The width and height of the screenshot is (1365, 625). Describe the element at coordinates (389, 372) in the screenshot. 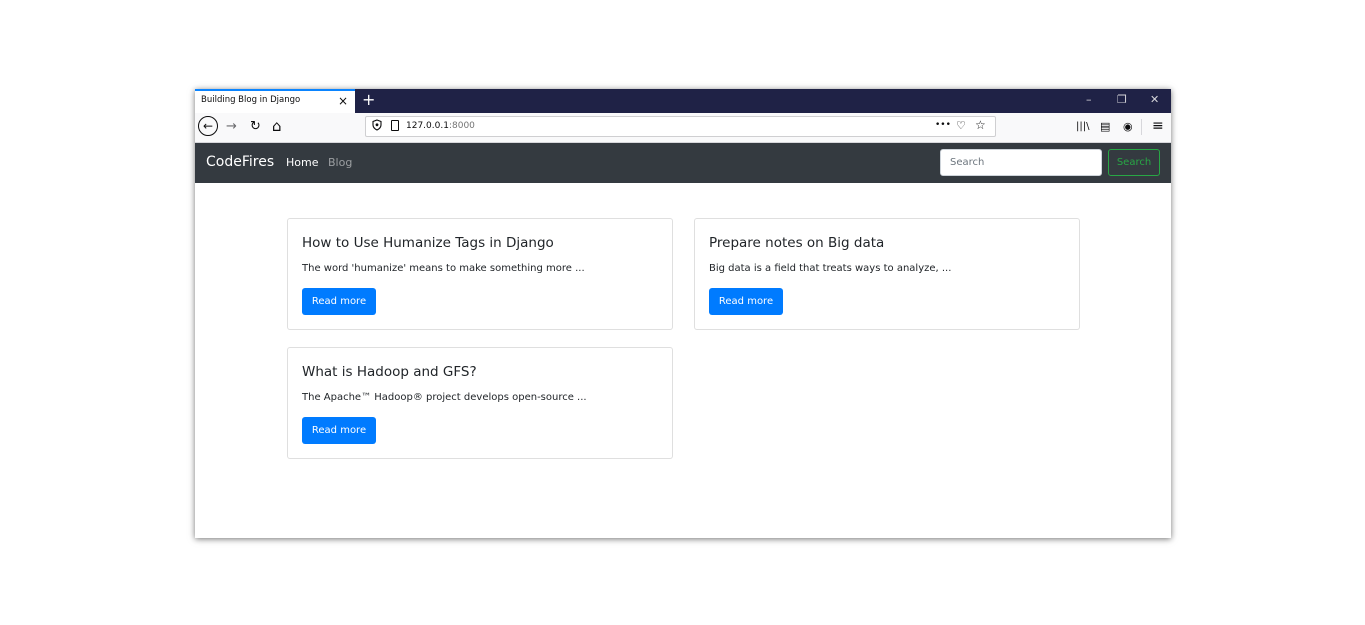

I see `post-title: What is Hadoop and GFS?` at that location.